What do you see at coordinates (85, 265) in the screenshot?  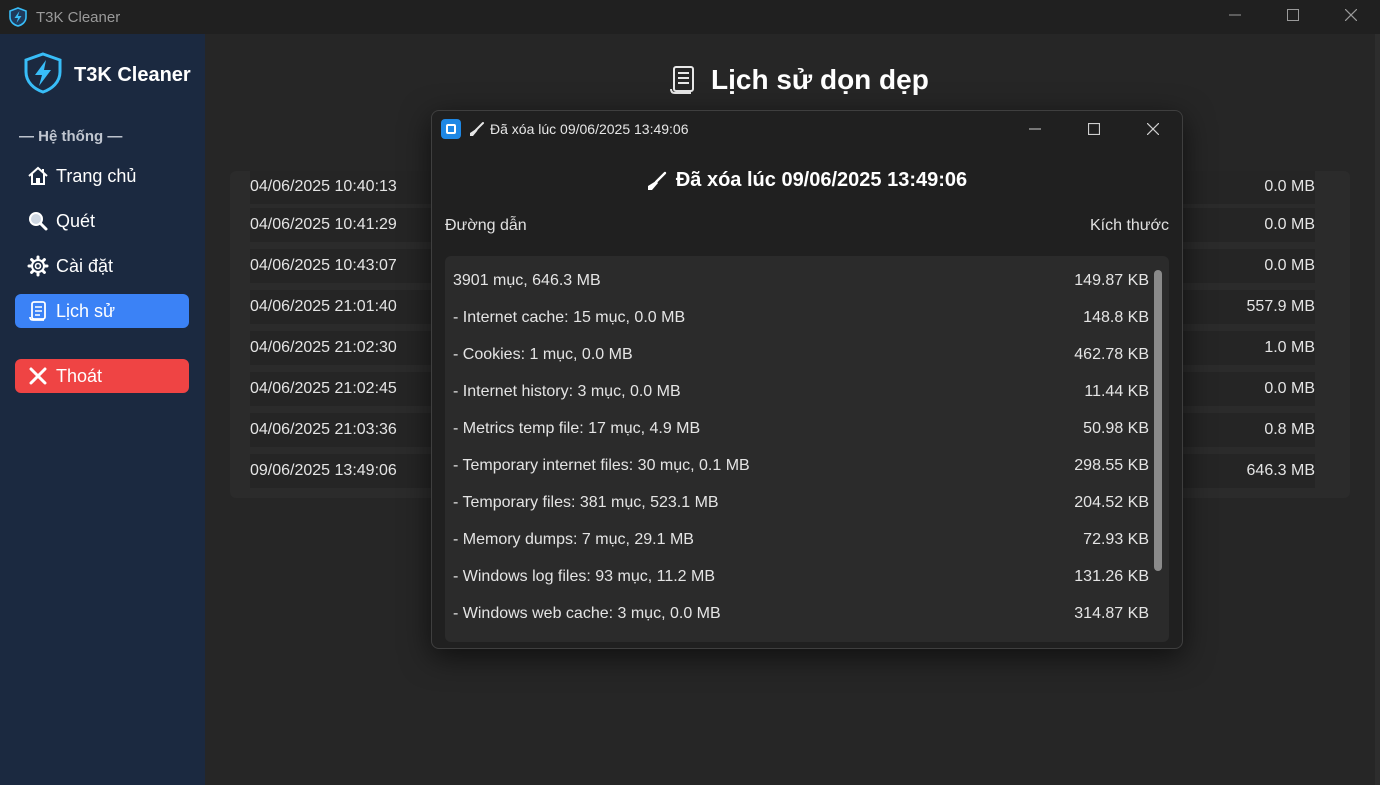 I see `sidebar-item-label: Cài đặt` at bounding box center [85, 265].